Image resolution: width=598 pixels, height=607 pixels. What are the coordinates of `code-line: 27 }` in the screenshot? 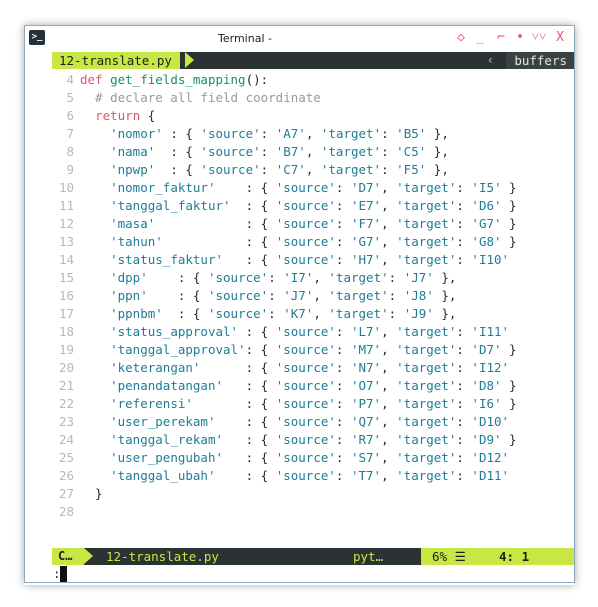 It's located at (313, 494).